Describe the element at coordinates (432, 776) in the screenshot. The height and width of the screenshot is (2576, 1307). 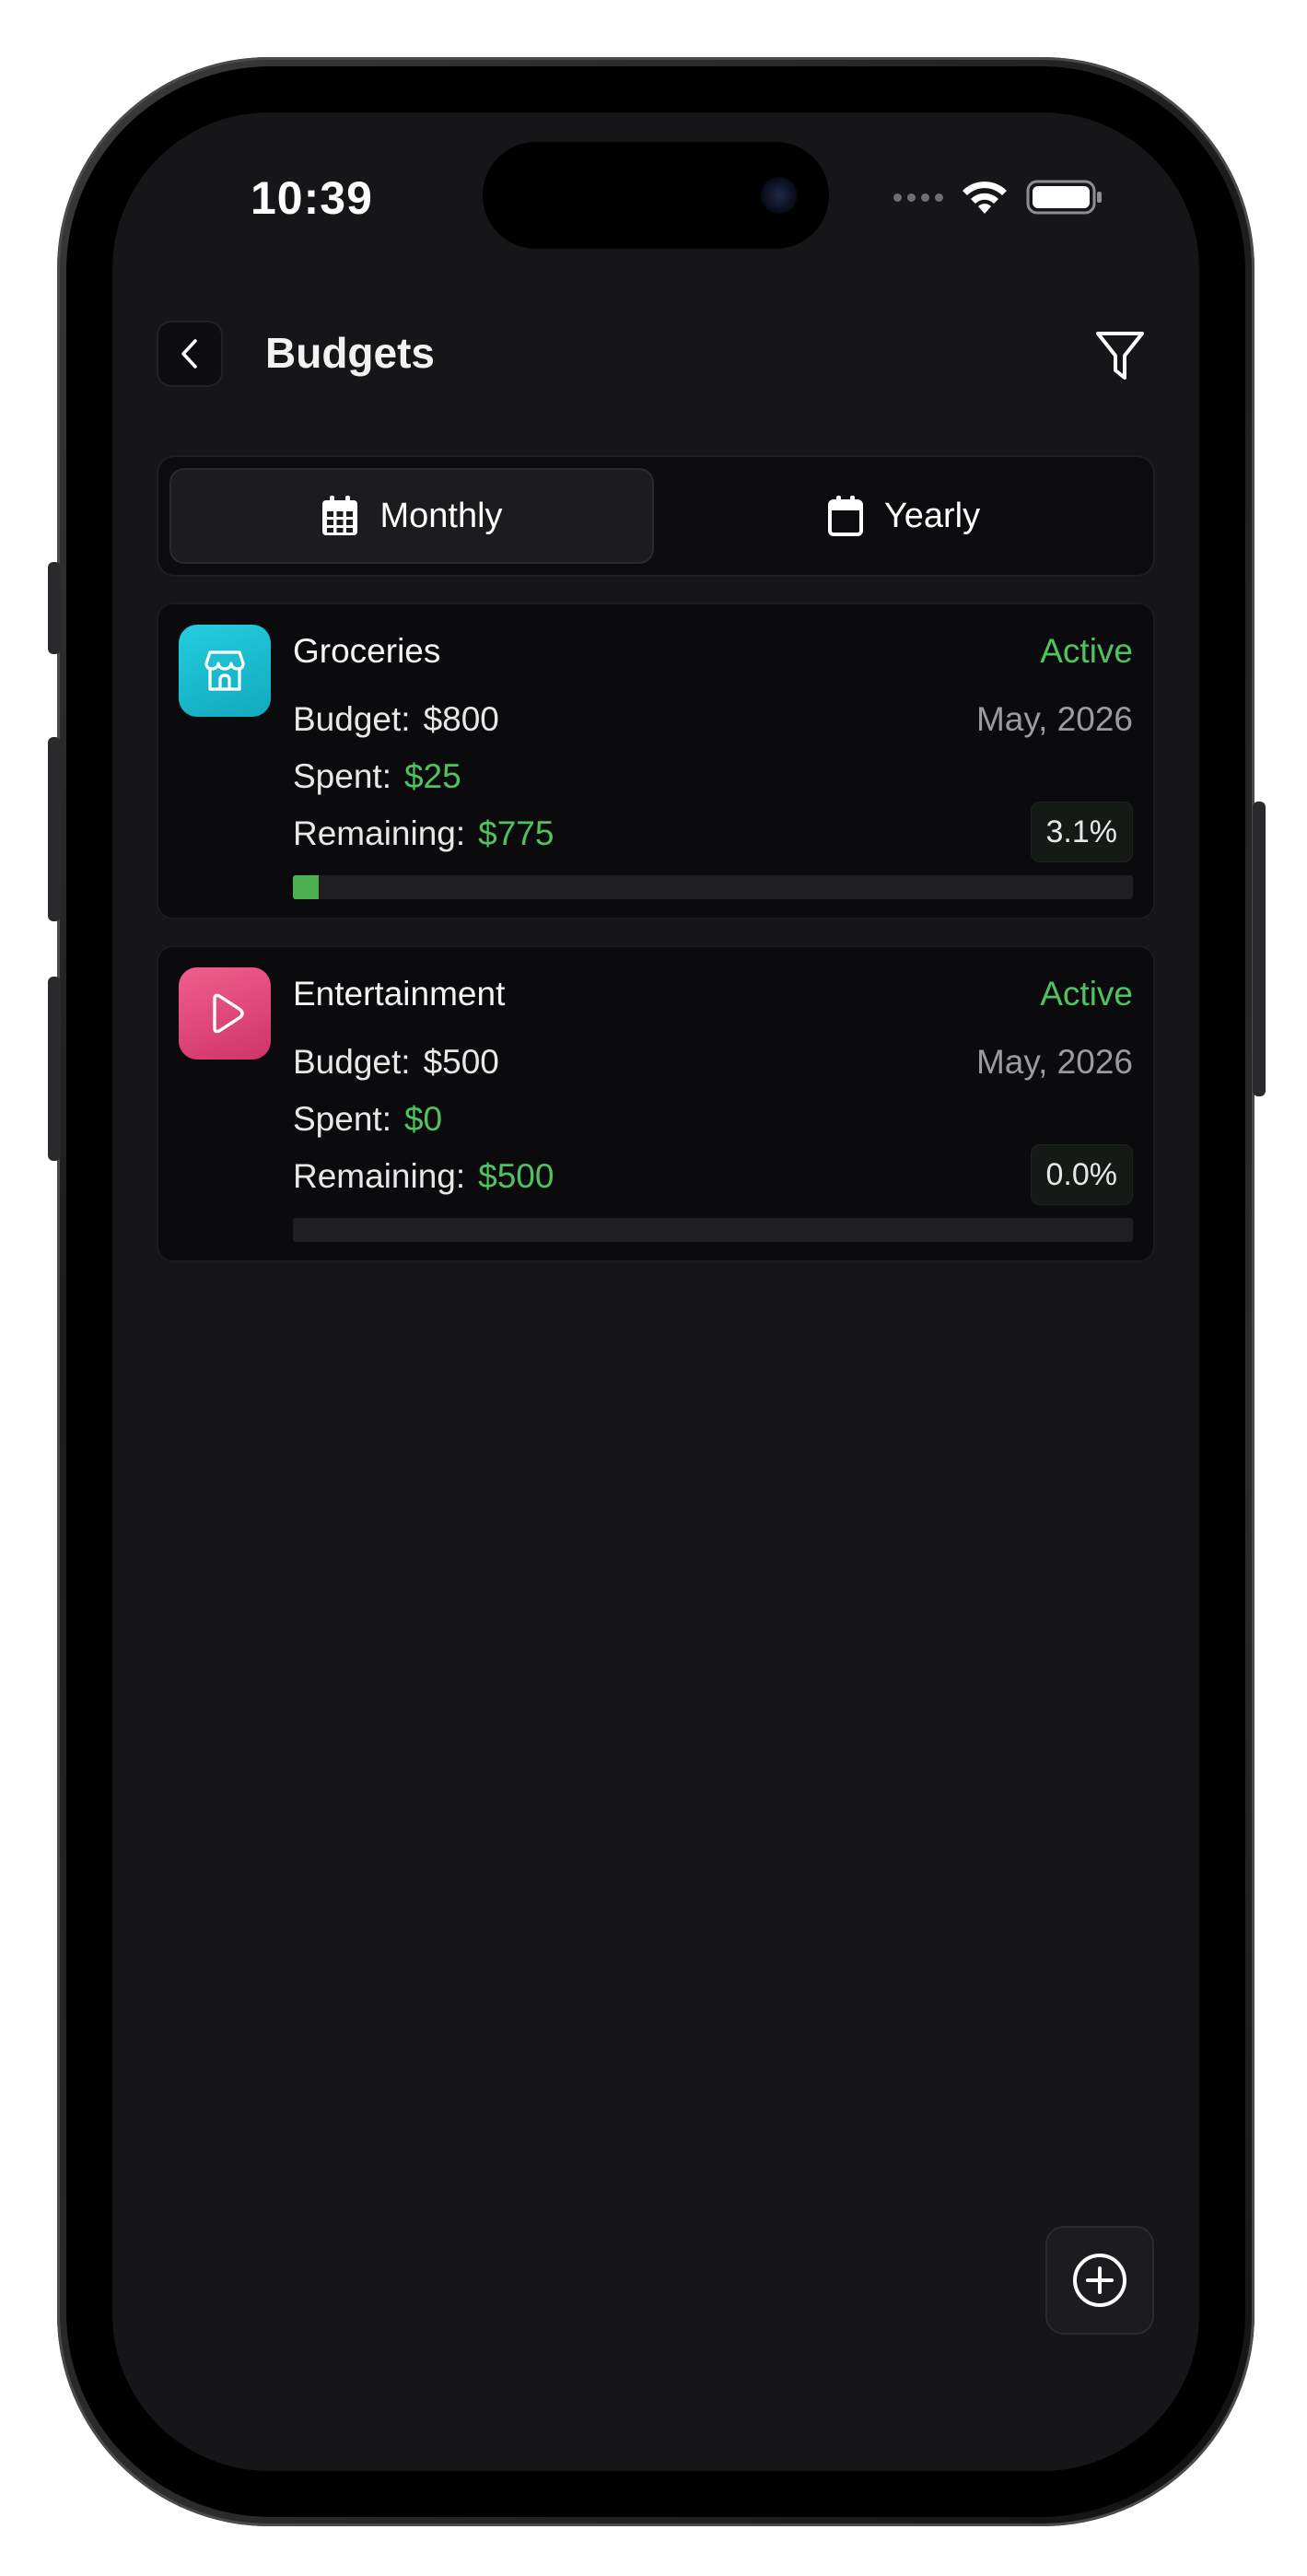
I see `spent-value: $25` at that location.